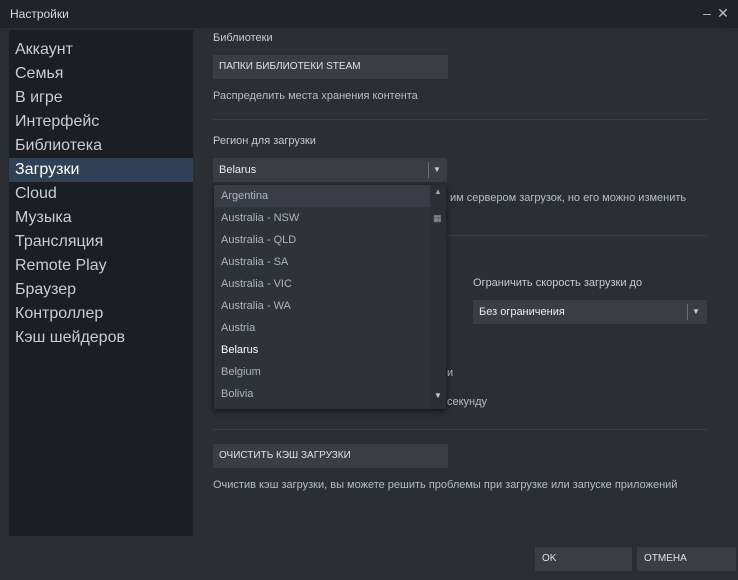 Image resolution: width=738 pixels, height=580 pixels. What do you see at coordinates (101, 170) in the screenshot?
I see `sidebar-item-downloads: Загрузки` at bounding box center [101, 170].